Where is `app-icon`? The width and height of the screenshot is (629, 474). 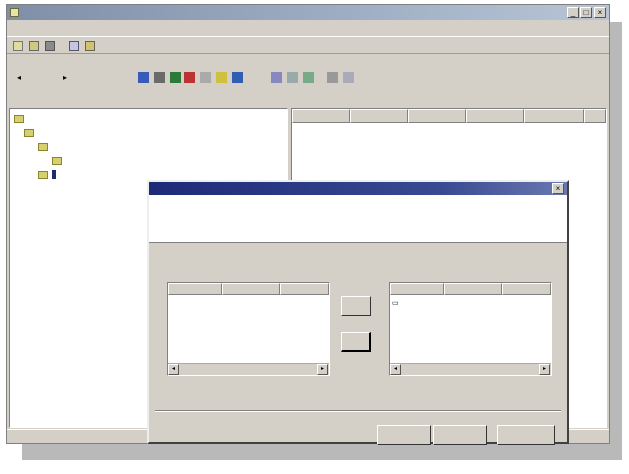
app-icon is located at coordinates (14, 12).